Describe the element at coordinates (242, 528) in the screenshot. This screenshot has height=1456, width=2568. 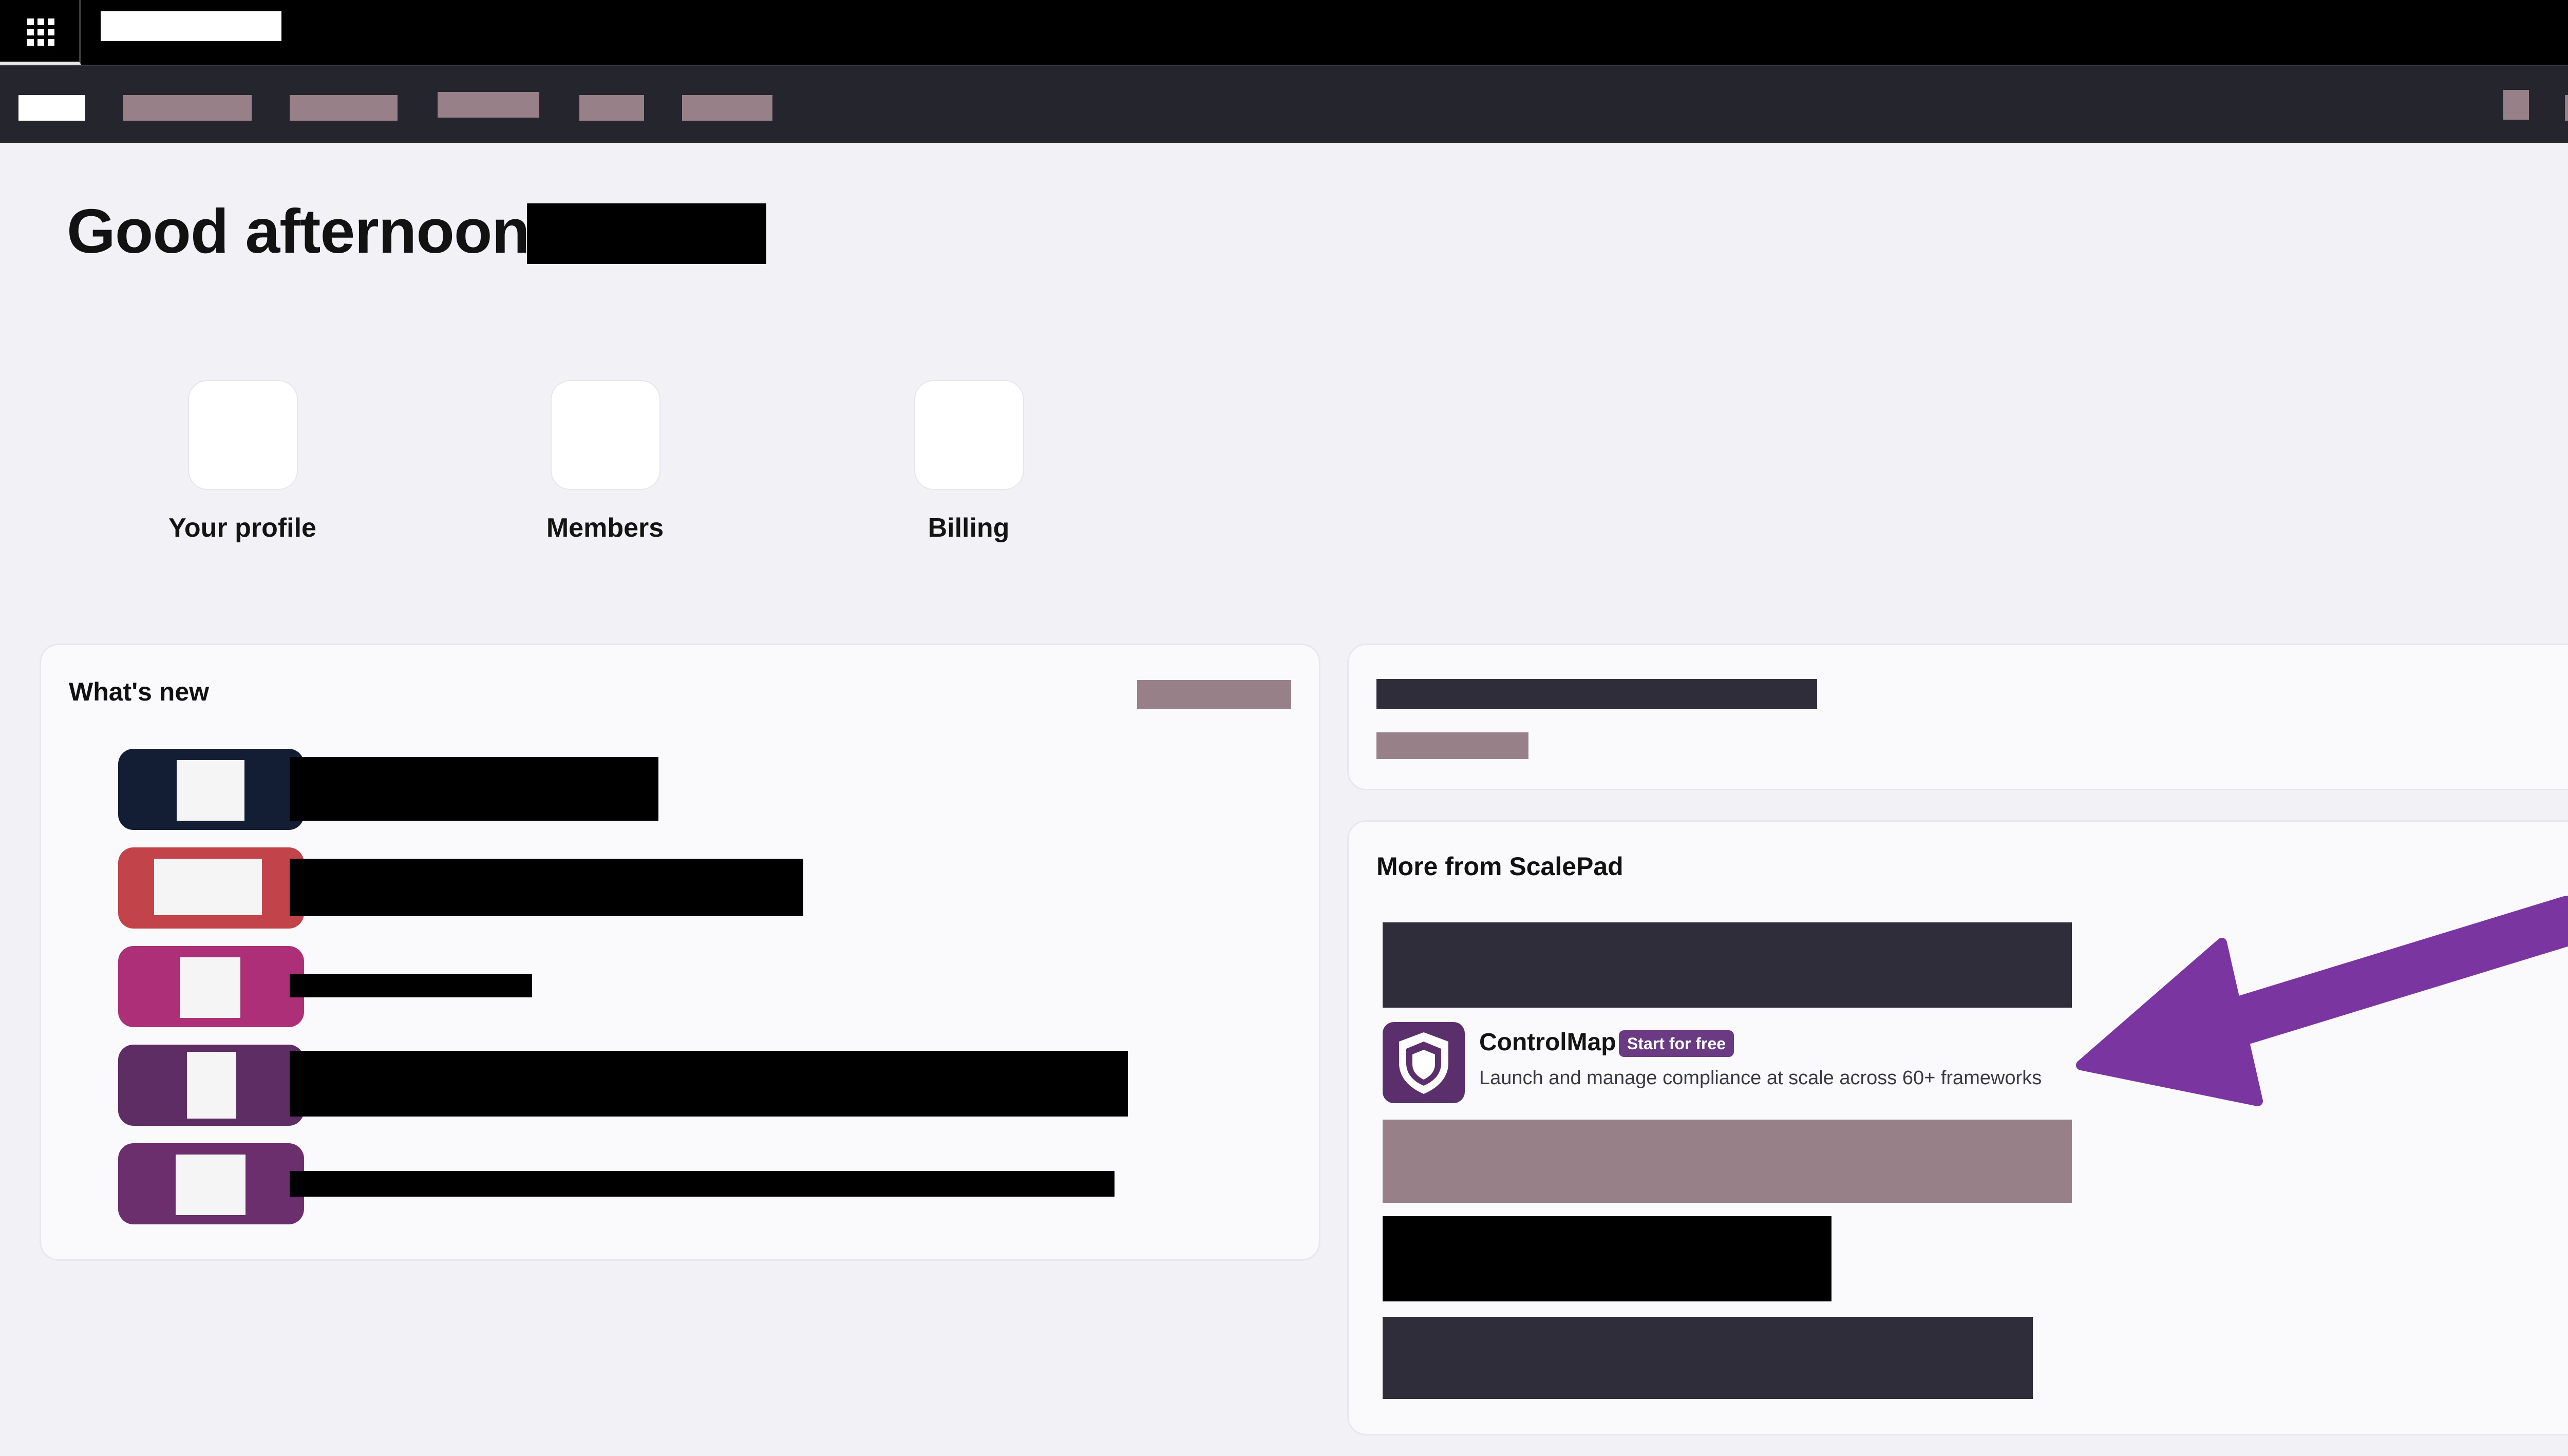
I see `your-profile-label: Your profile` at that location.